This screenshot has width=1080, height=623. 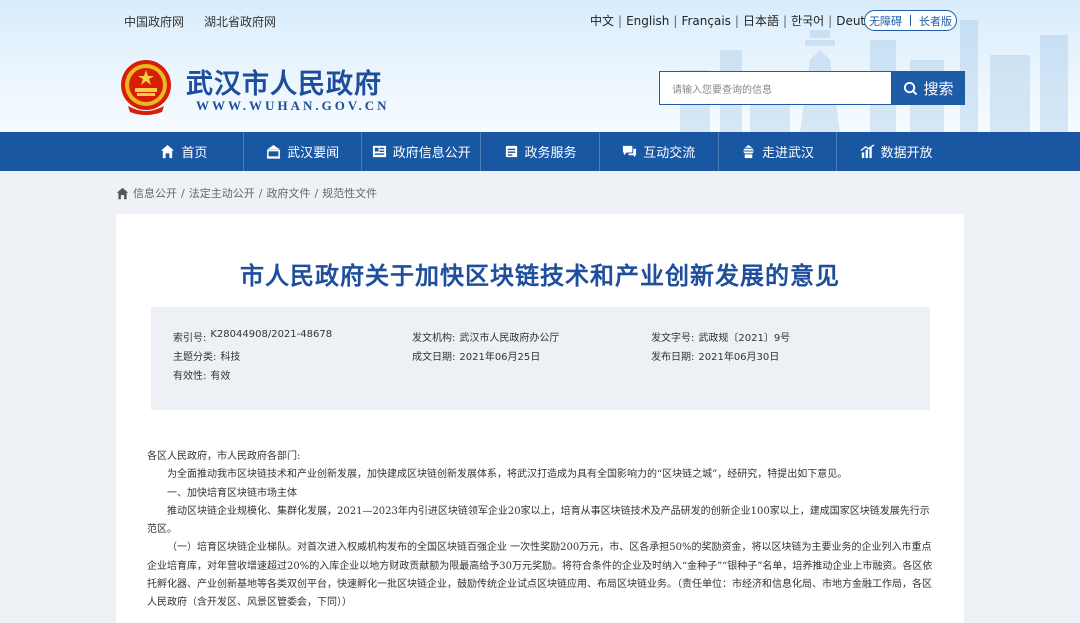 I want to click on section-heading: 一、加快培育区块链市场主体, so click(x=232, y=493).